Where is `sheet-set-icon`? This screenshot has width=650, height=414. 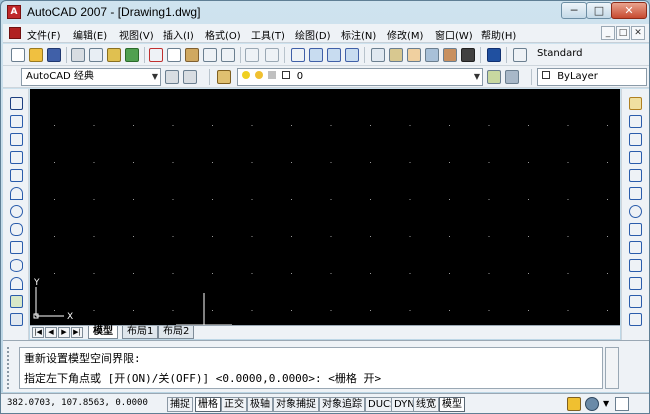
sheet-set-icon is located at coordinates (432, 55).